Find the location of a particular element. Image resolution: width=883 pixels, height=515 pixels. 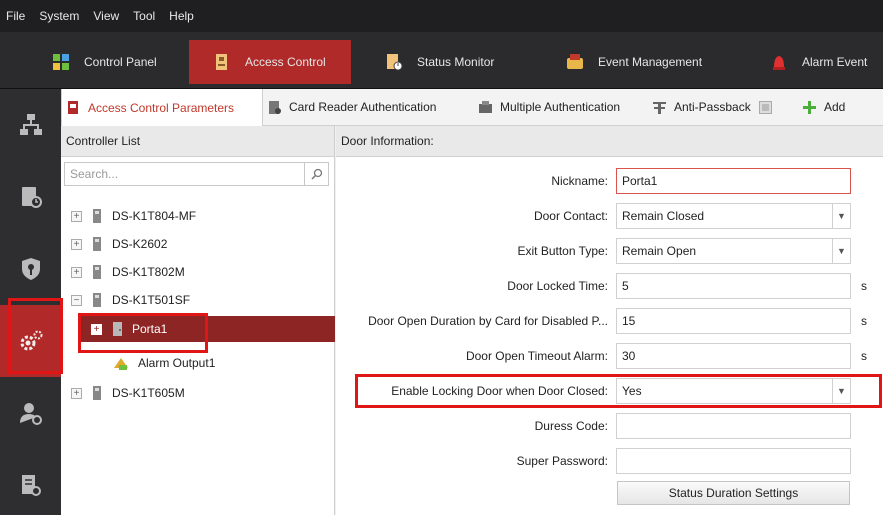

search-icon is located at coordinates (316, 174).